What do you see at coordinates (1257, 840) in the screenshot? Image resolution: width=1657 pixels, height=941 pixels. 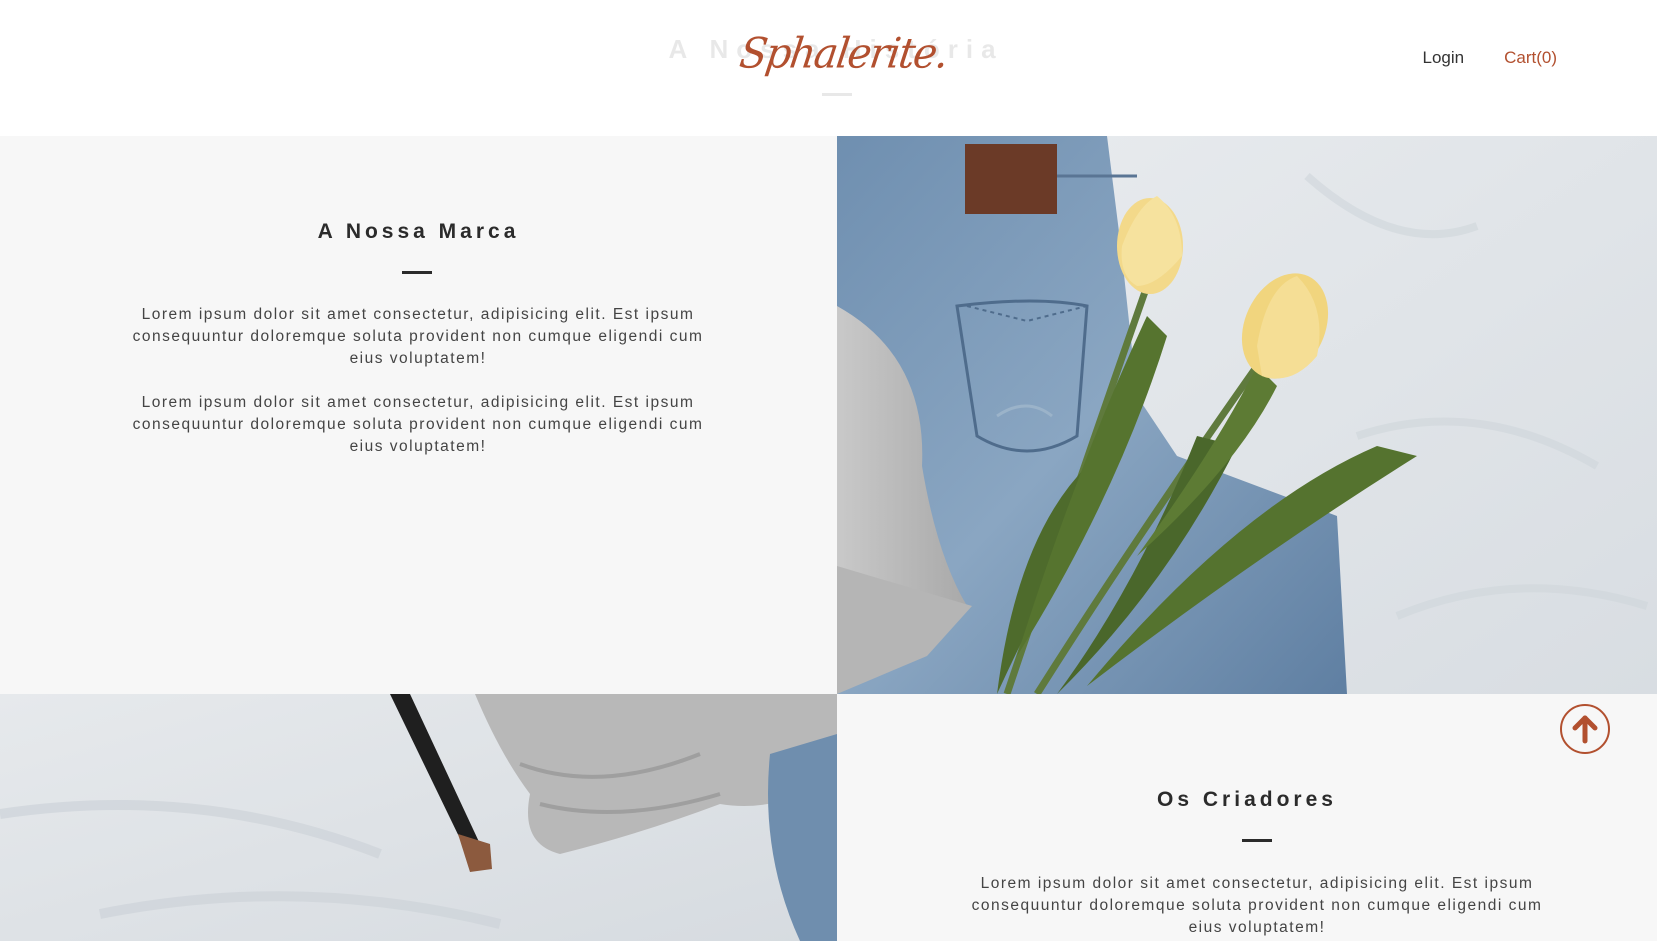 I see `creators-title-divider` at bounding box center [1257, 840].